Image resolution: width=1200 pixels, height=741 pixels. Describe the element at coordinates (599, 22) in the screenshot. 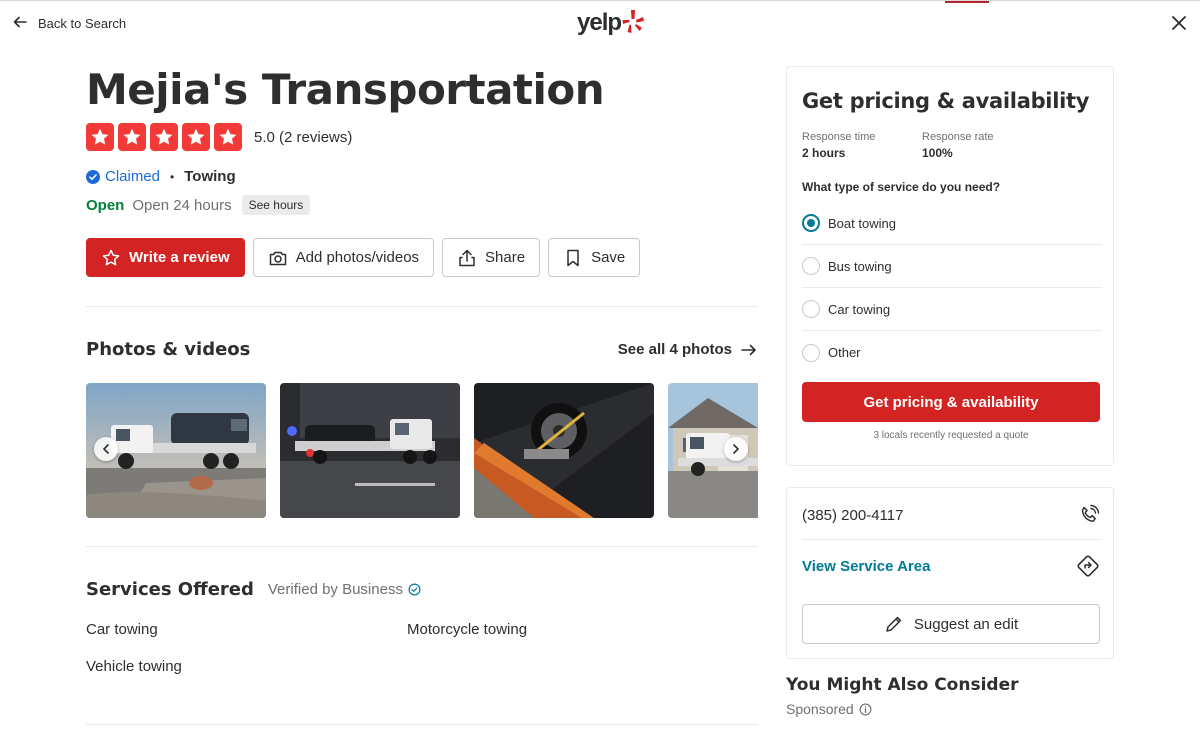

I see `yelp-logo-text: yelp` at that location.